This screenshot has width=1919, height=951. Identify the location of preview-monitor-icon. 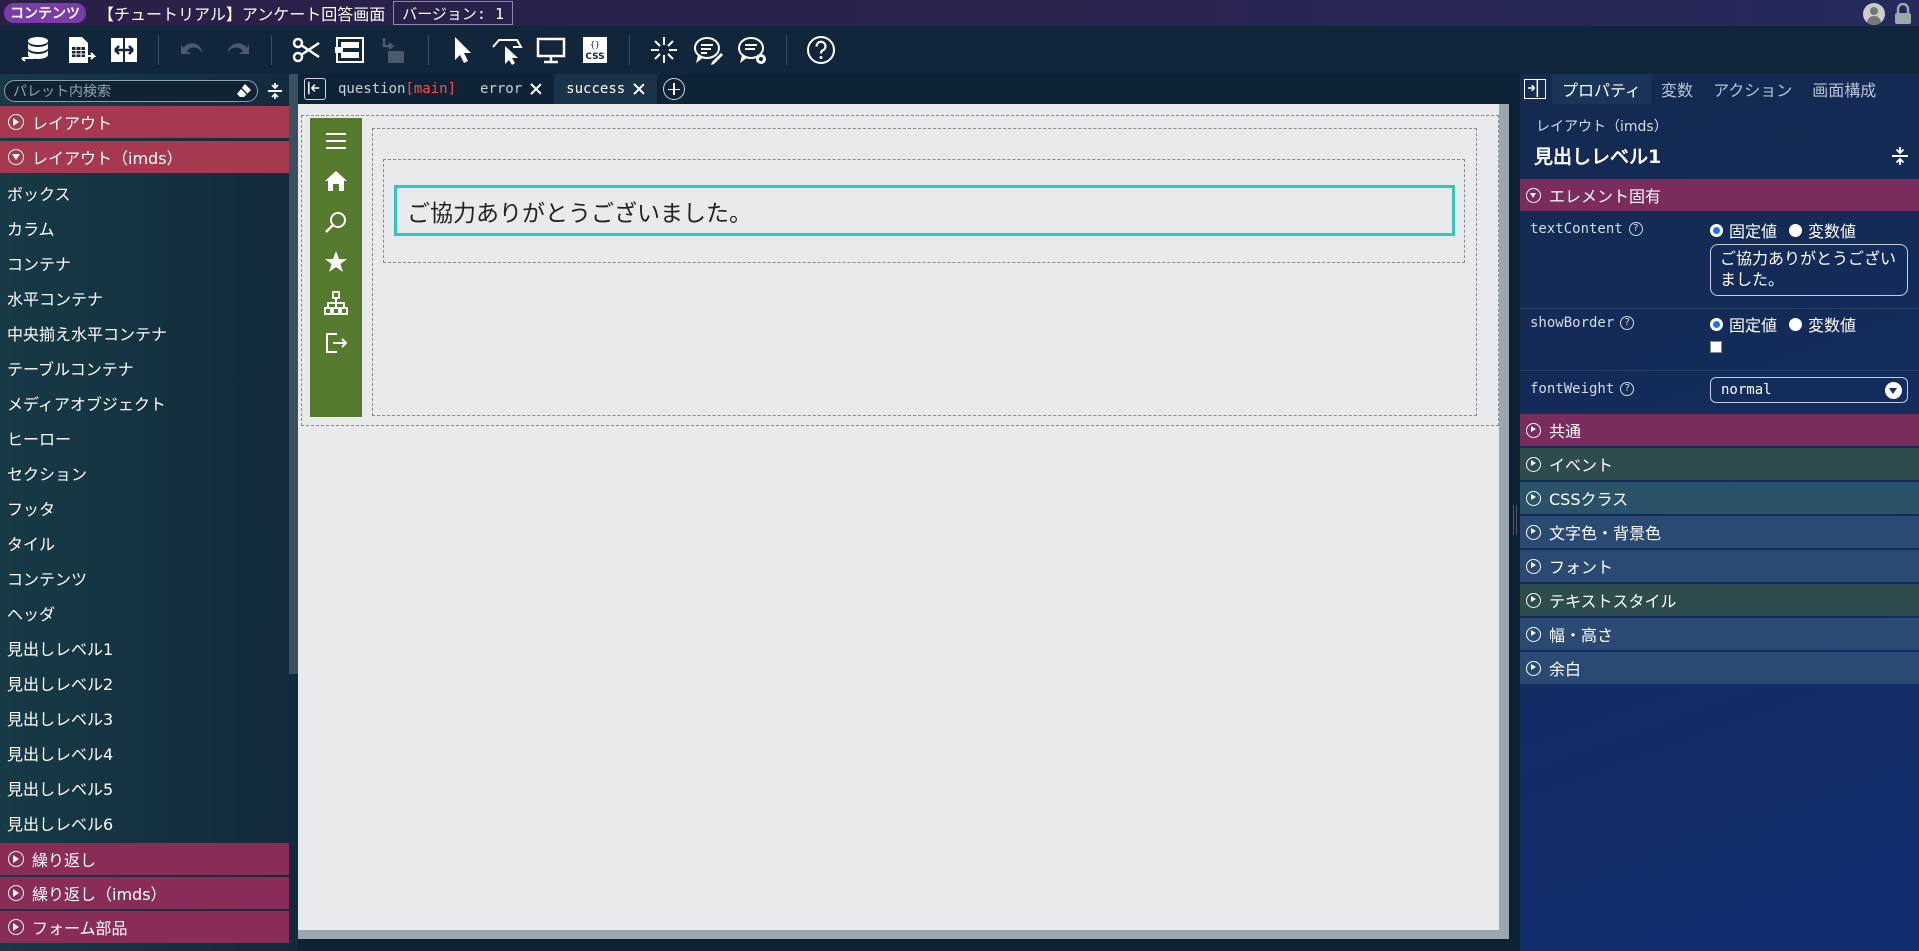
(551, 50).